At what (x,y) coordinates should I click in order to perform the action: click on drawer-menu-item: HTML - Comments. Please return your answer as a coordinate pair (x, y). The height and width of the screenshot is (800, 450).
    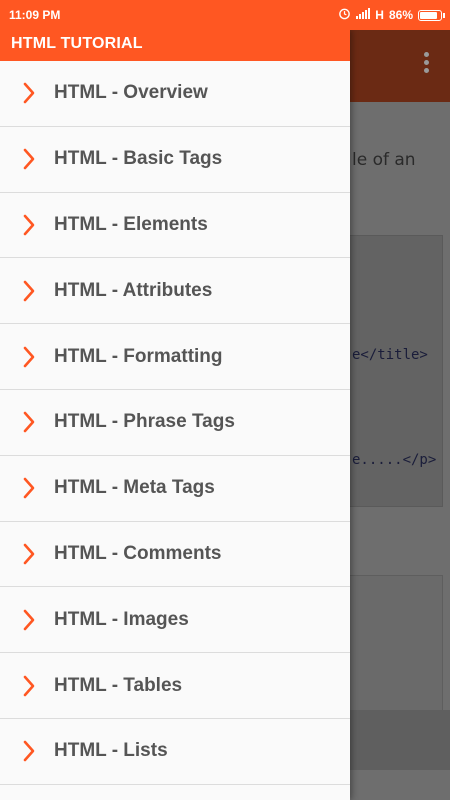
    Looking at the image, I should click on (175, 555).